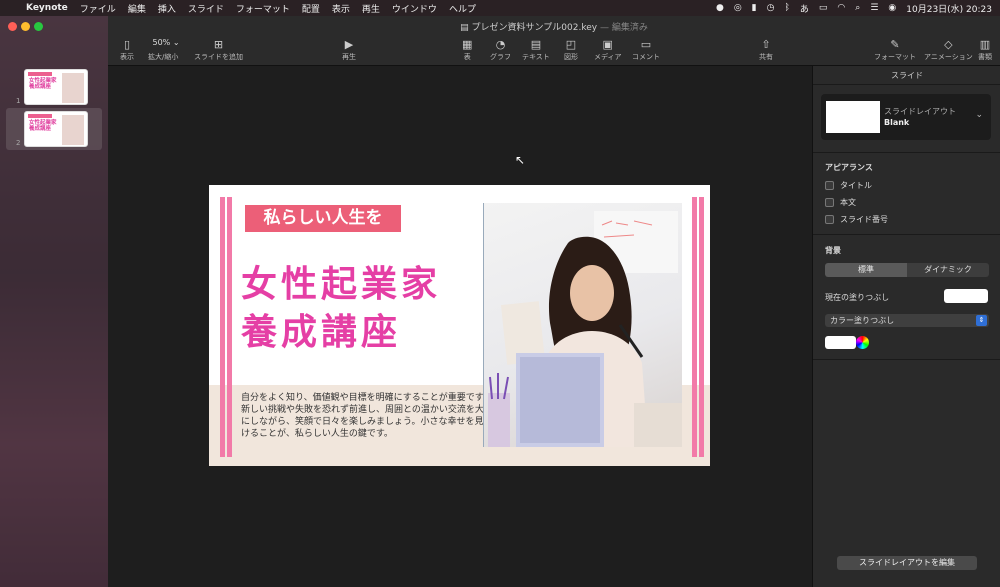 This screenshot has width=1000, height=587. I want to click on format-brush-icon: ✎, so click(895, 44).